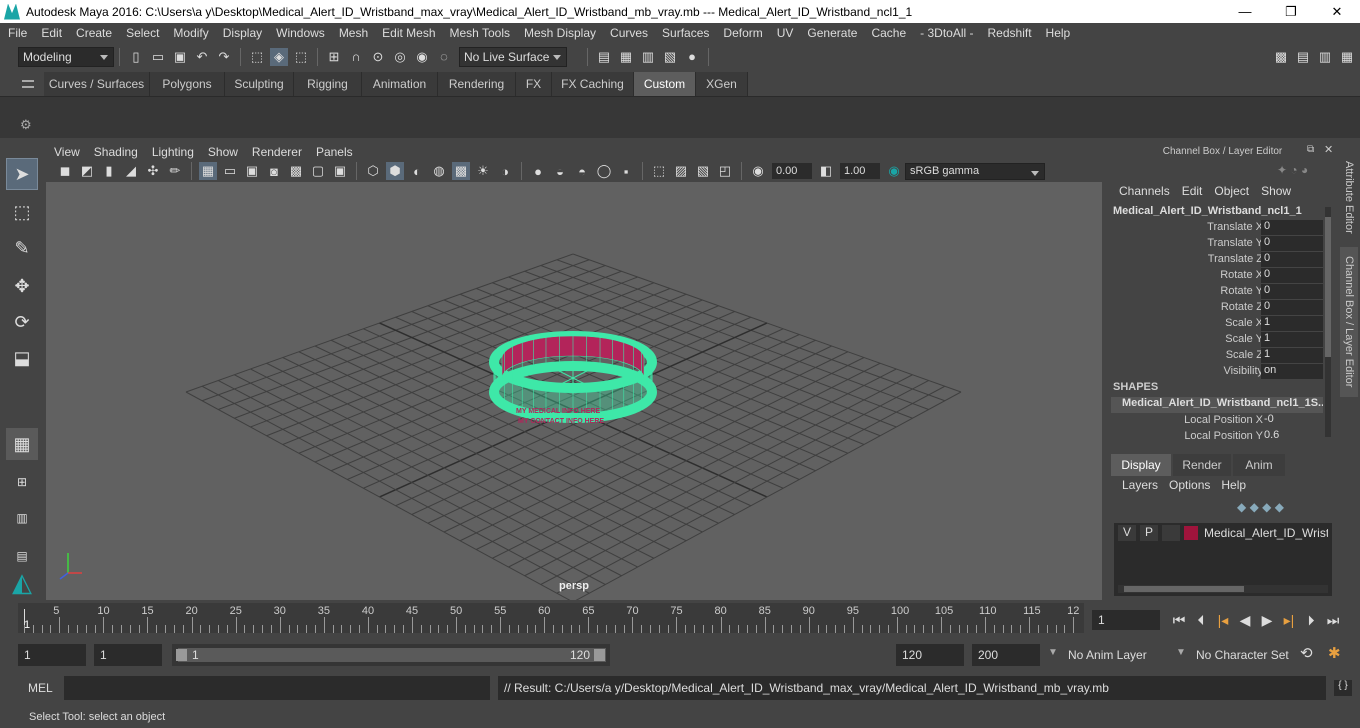 The height and width of the screenshot is (728, 1360). Describe the element at coordinates (296, 171) in the screenshot. I see `field-chart-icon: ▩` at that location.